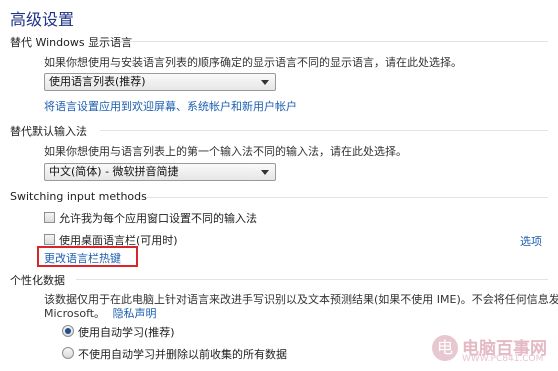 This screenshot has width=558, height=371. I want to click on options-link: 选项, so click(531, 241).